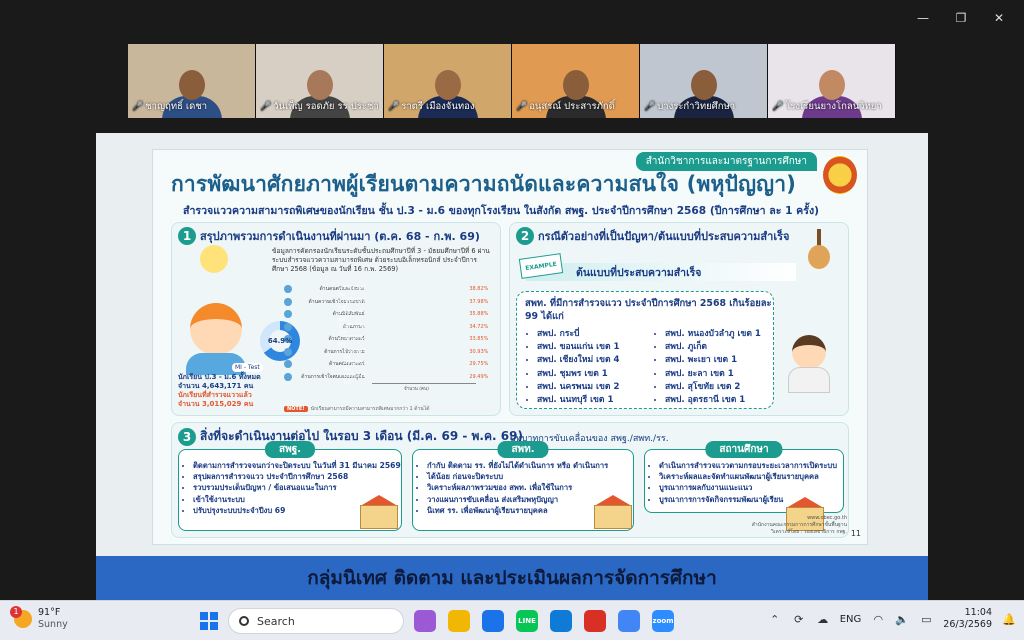 The height and width of the screenshot is (640, 1024). Describe the element at coordinates (402, 329) in the screenshot. I see `bar-track: 1,046,794 คน` at that location.